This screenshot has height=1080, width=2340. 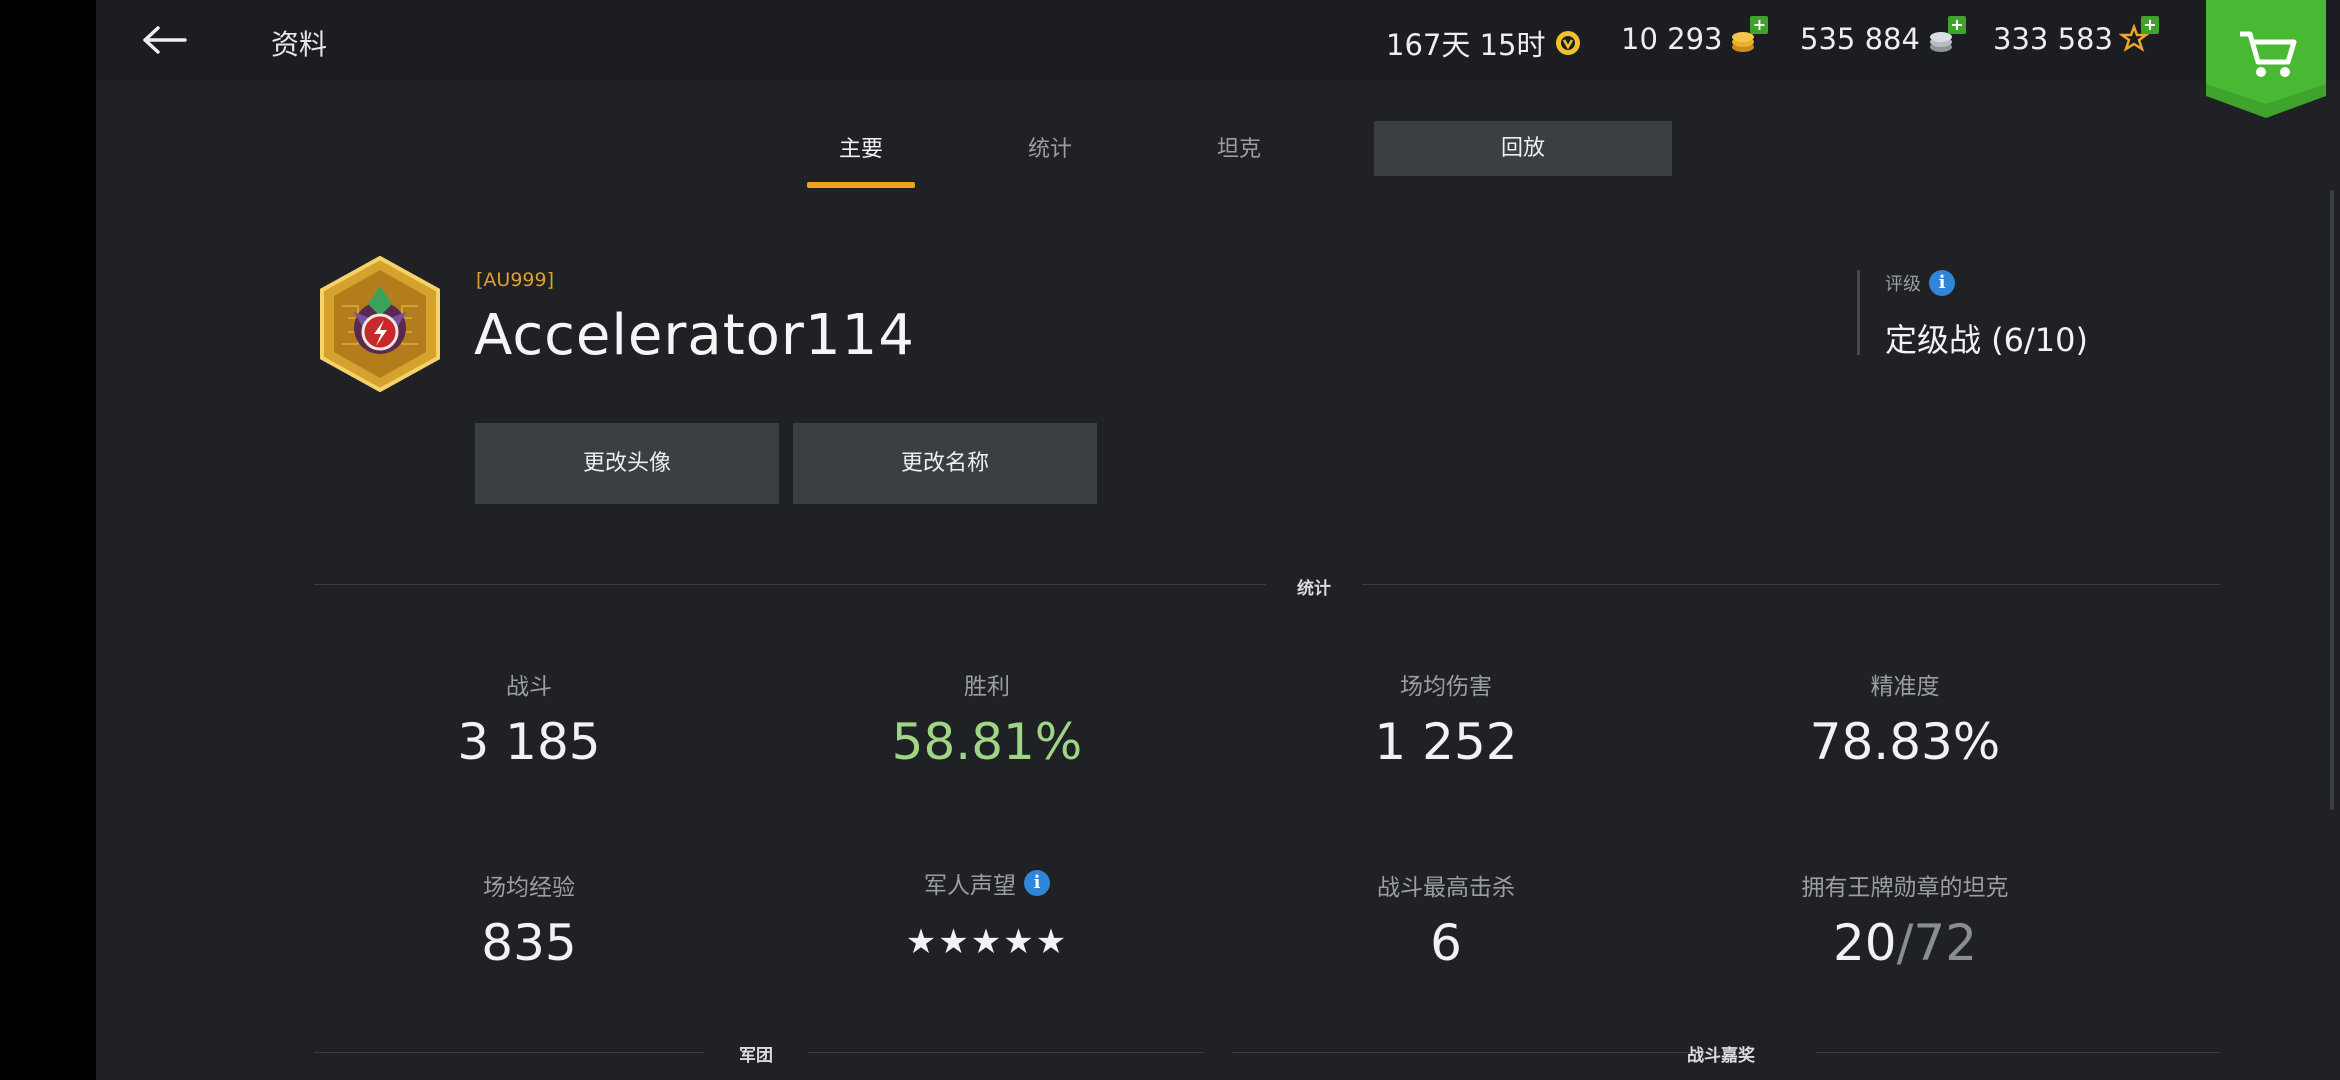 What do you see at coordinates (756, 1056) in the screenshot?
I see `clan-section-title: 军团` at bounding box center [756, 1056].